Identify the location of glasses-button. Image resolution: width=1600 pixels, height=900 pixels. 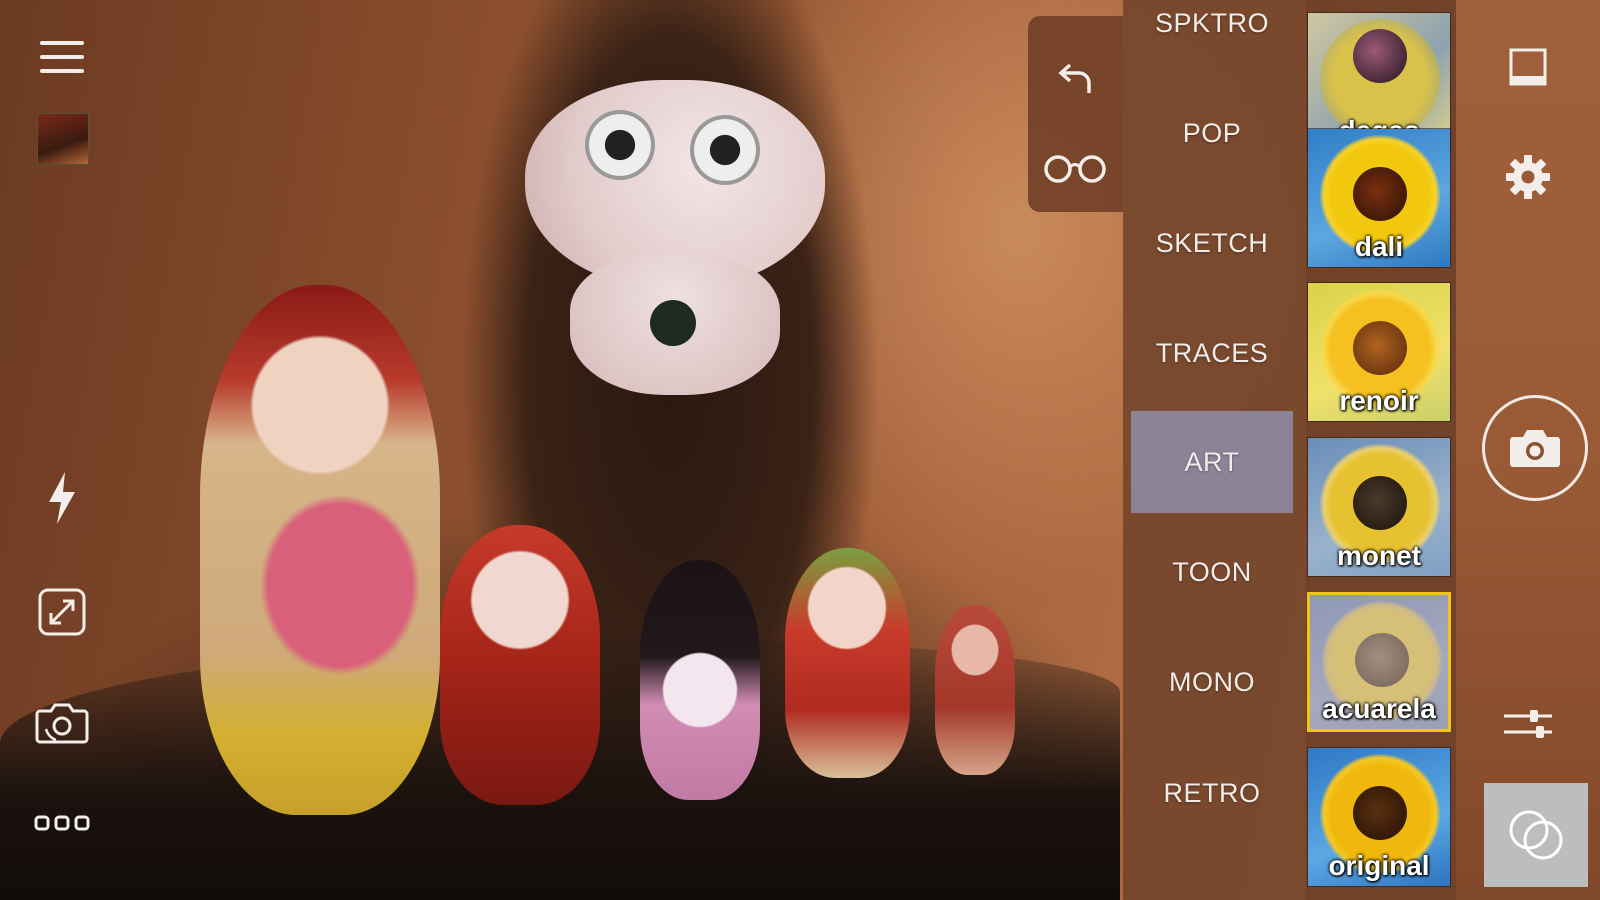
(1075, 168).